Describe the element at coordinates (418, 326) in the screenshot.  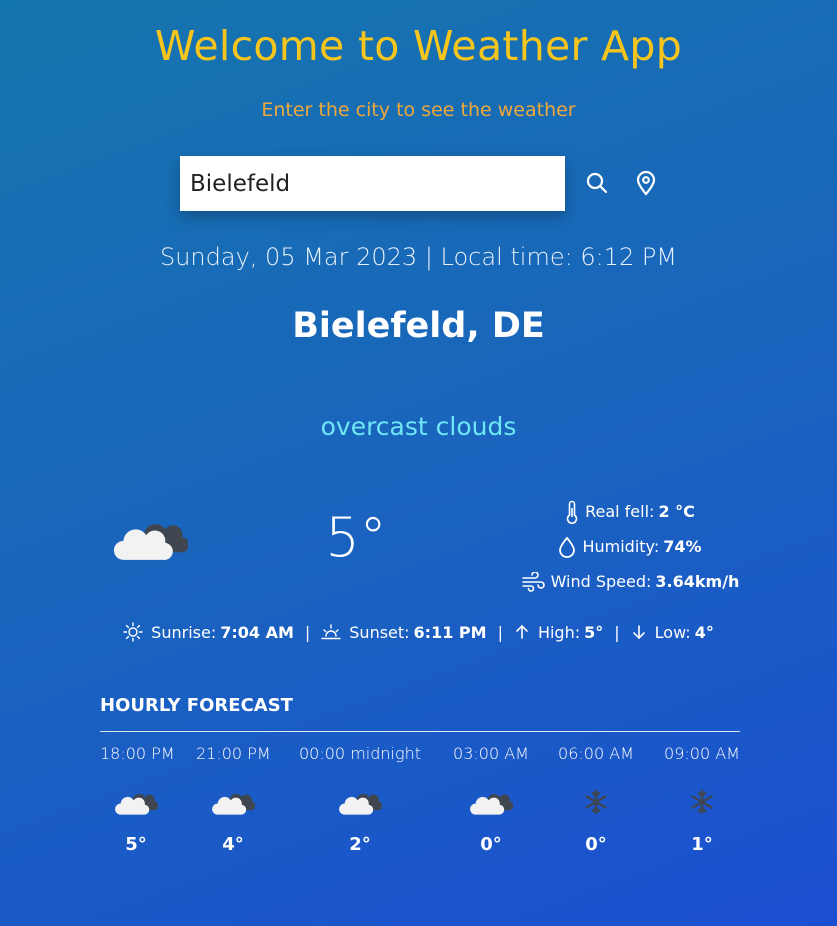
I see `city-name: Bielefeld, DE` at that location.